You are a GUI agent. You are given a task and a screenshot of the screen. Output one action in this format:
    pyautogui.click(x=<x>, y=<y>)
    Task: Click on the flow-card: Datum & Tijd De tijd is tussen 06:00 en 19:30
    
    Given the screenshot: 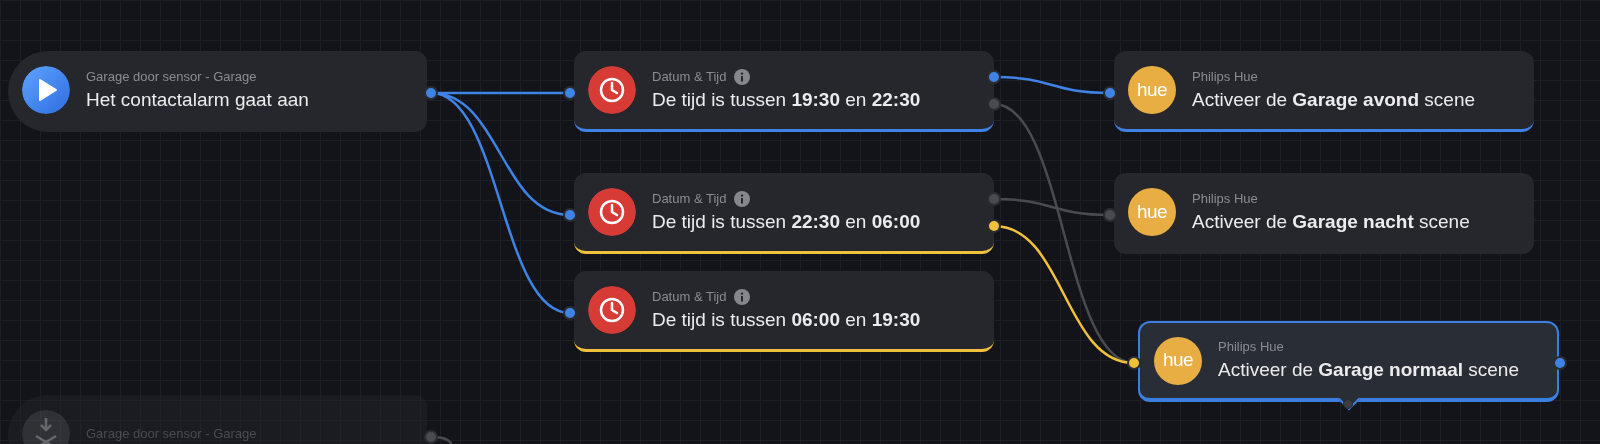 What is the action you would take?
    pyautogui.click(x=784, y=311)
    